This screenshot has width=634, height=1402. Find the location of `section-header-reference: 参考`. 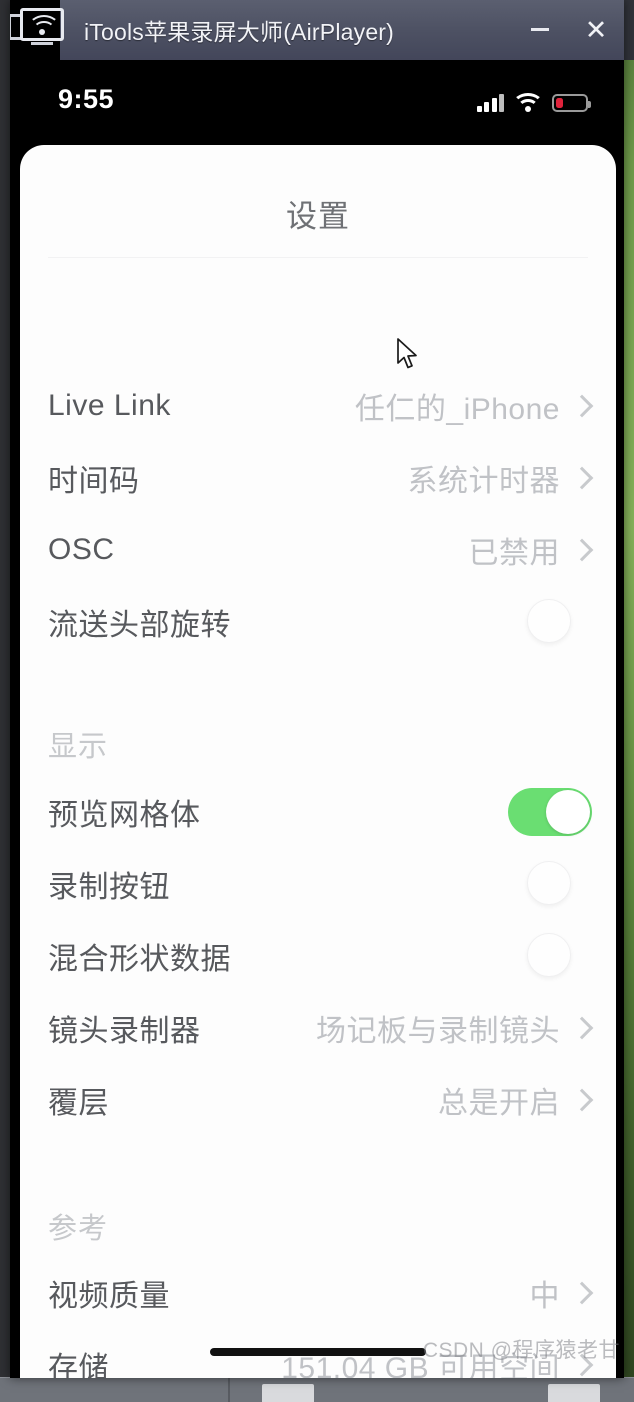

section-header-reference: 参考 is located at coordinates (78, 1229).